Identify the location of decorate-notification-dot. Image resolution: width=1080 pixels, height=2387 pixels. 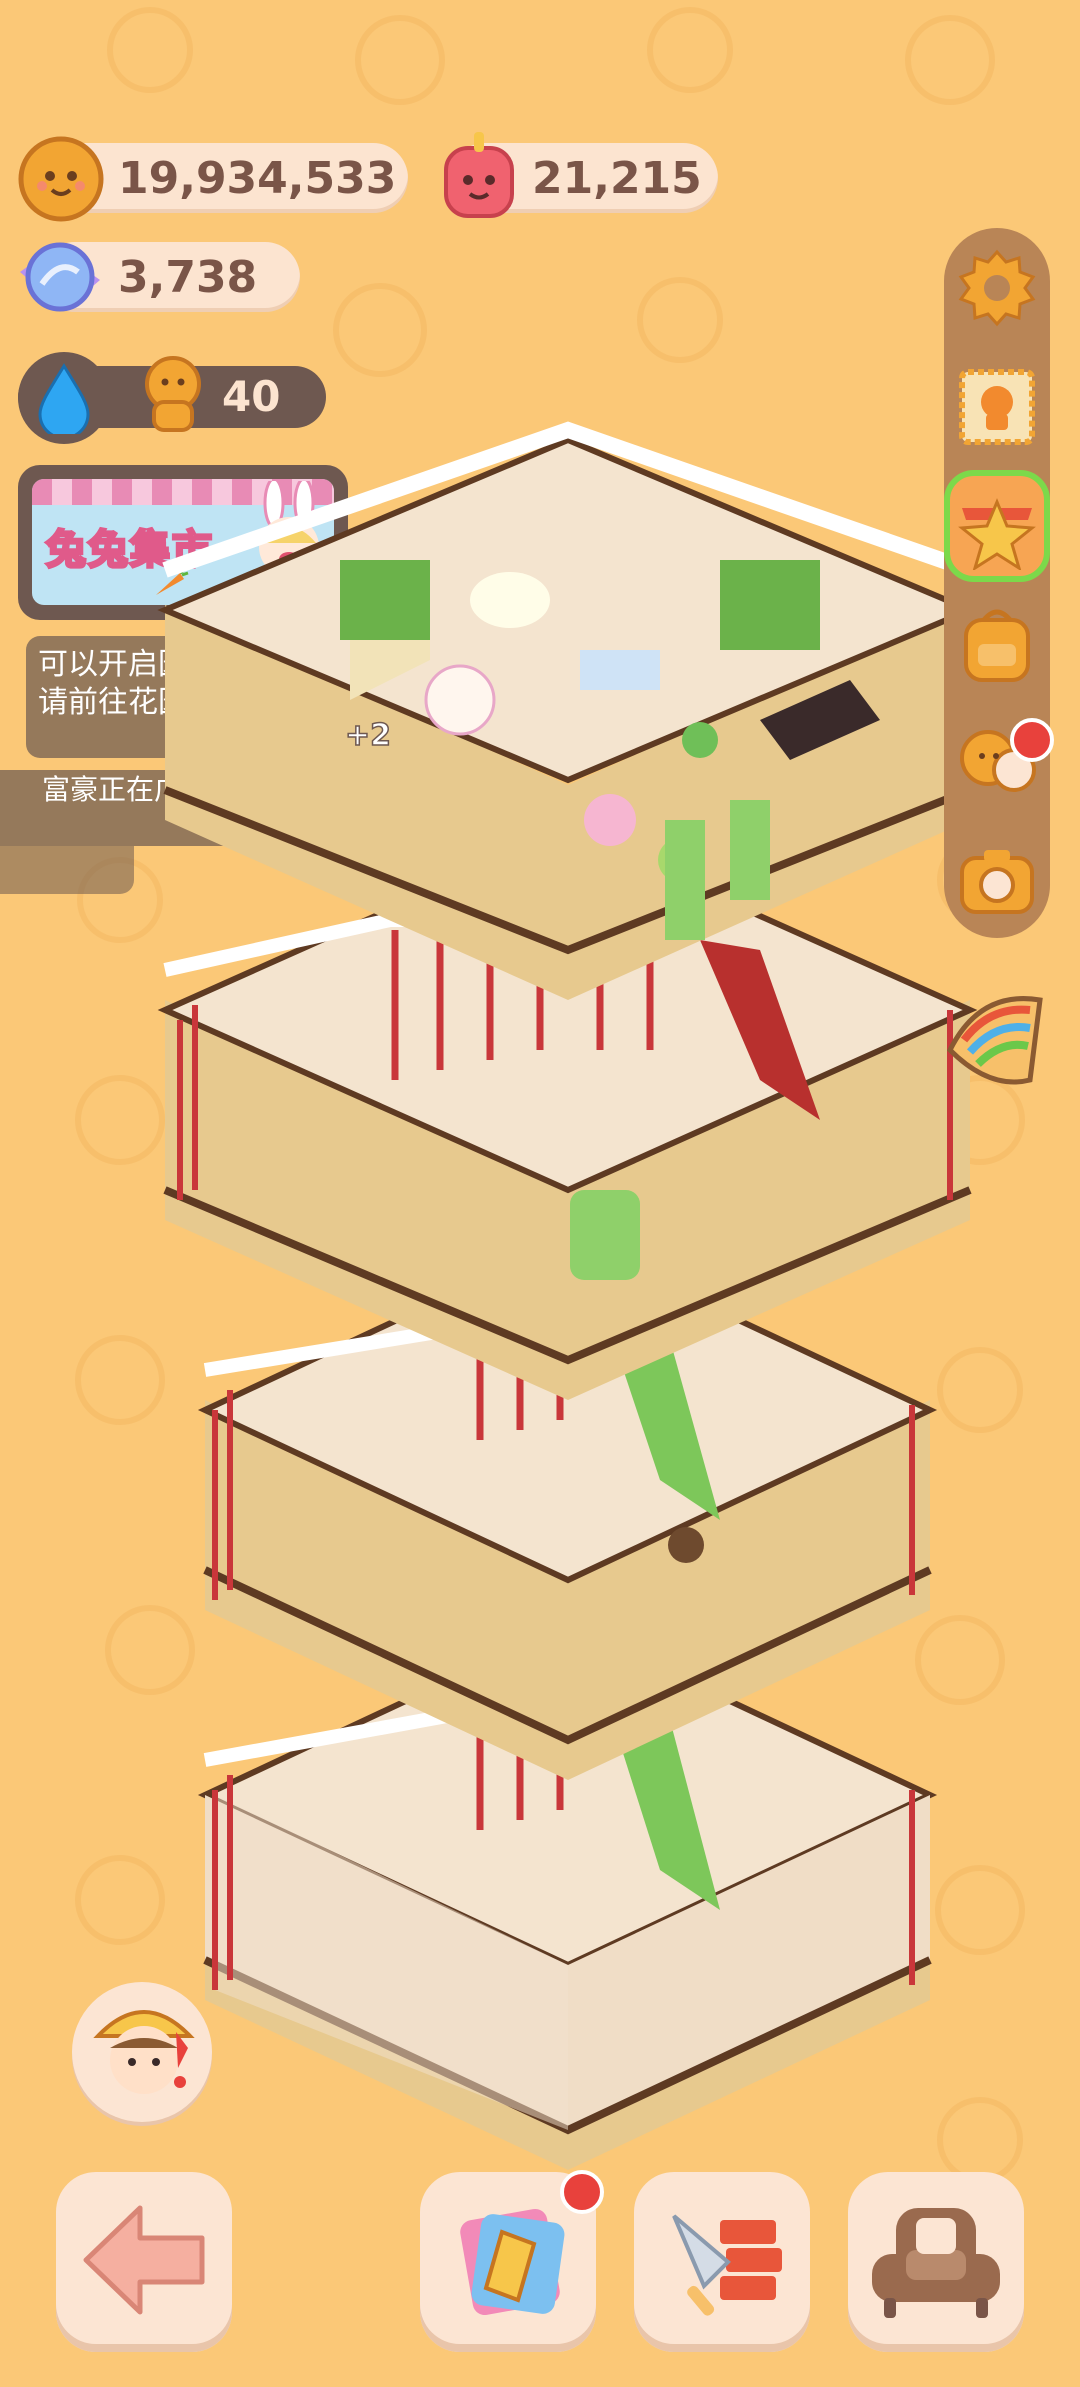
(582, 2192).